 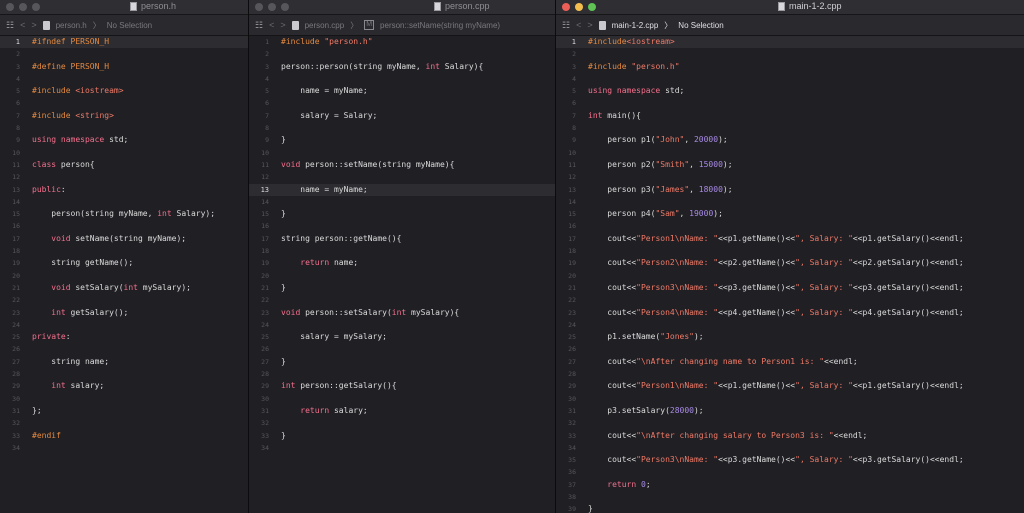 I want to click on code-line: 13 public:, so click(x=124, y=190).